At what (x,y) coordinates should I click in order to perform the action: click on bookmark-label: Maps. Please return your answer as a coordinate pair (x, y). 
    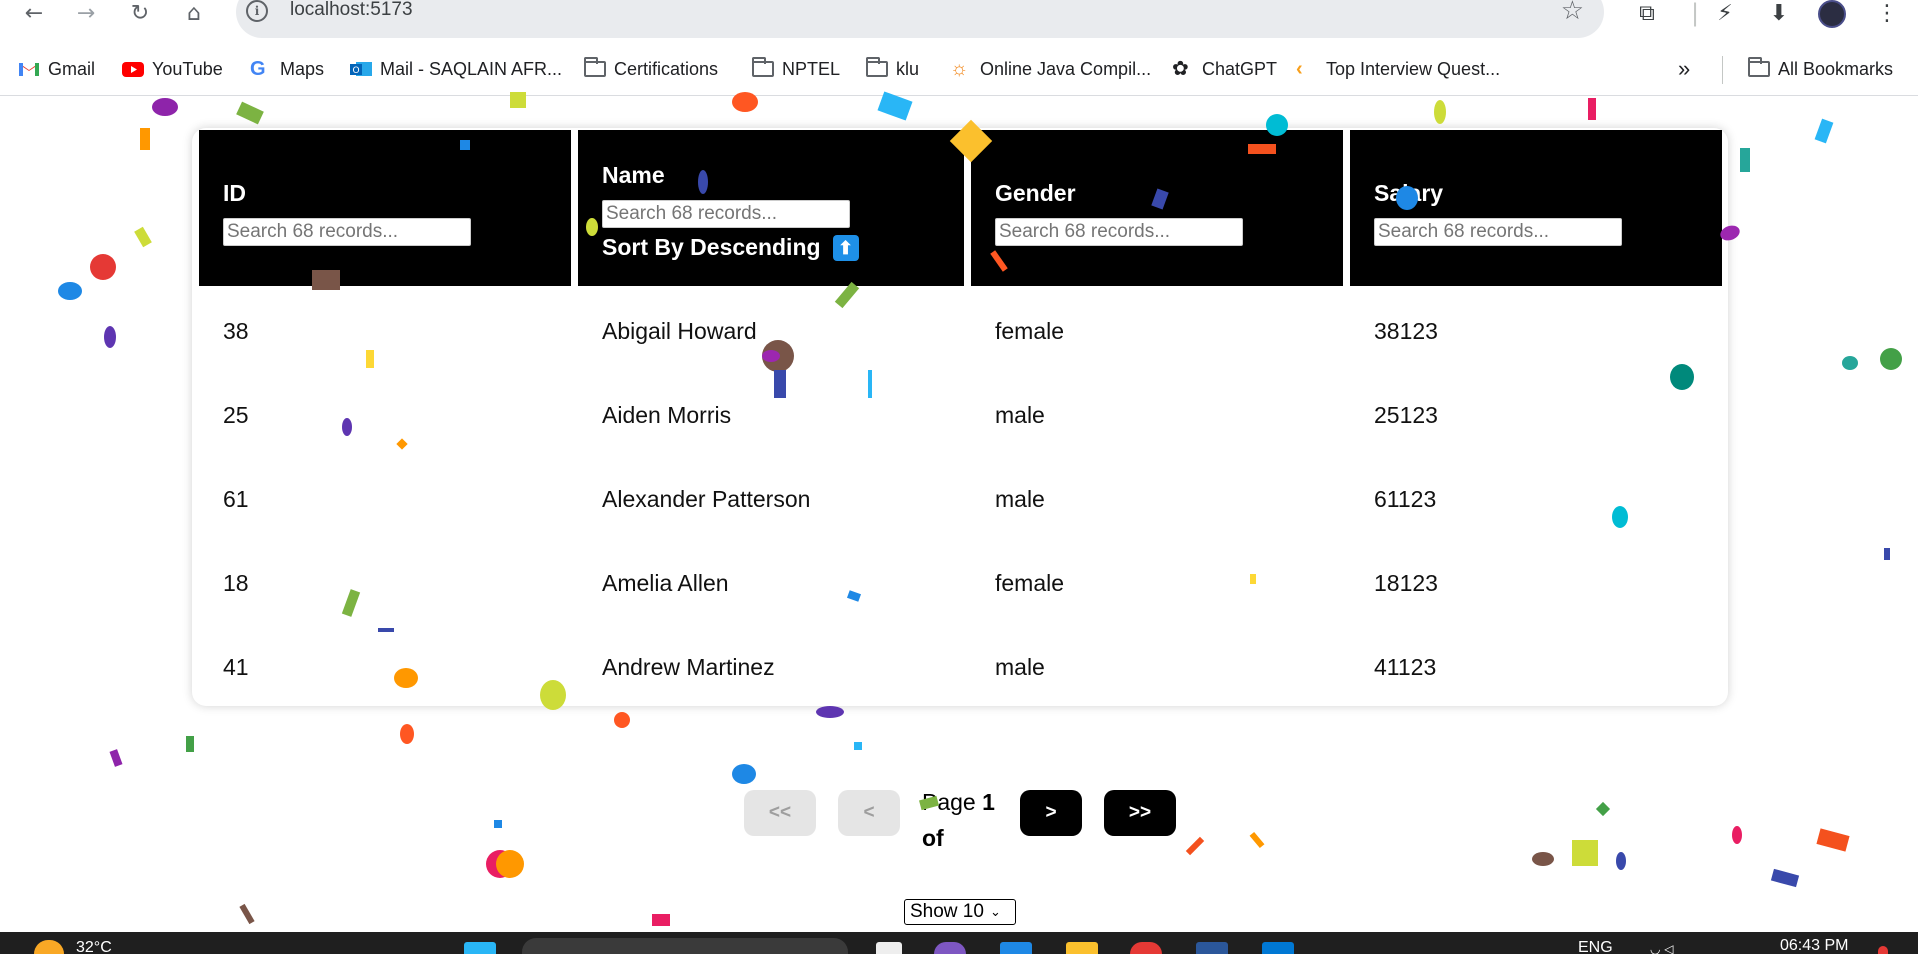
    Looking at the image, I should click on (302, 68).